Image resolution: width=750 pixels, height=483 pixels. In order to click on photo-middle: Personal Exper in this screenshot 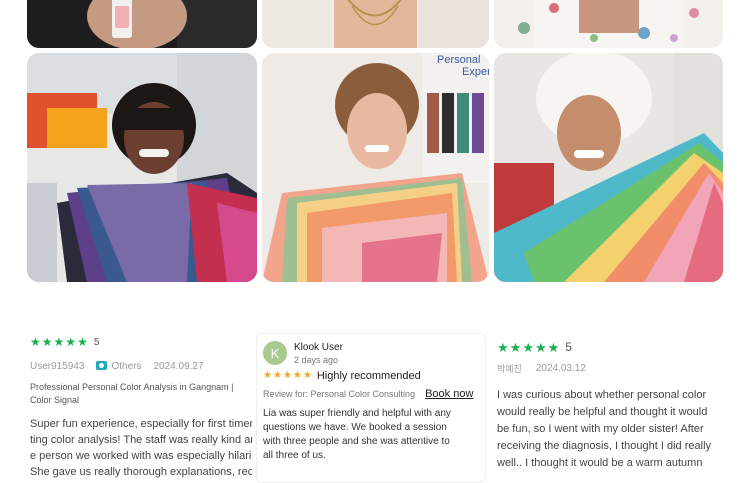, I will do `click(375, 167)`.